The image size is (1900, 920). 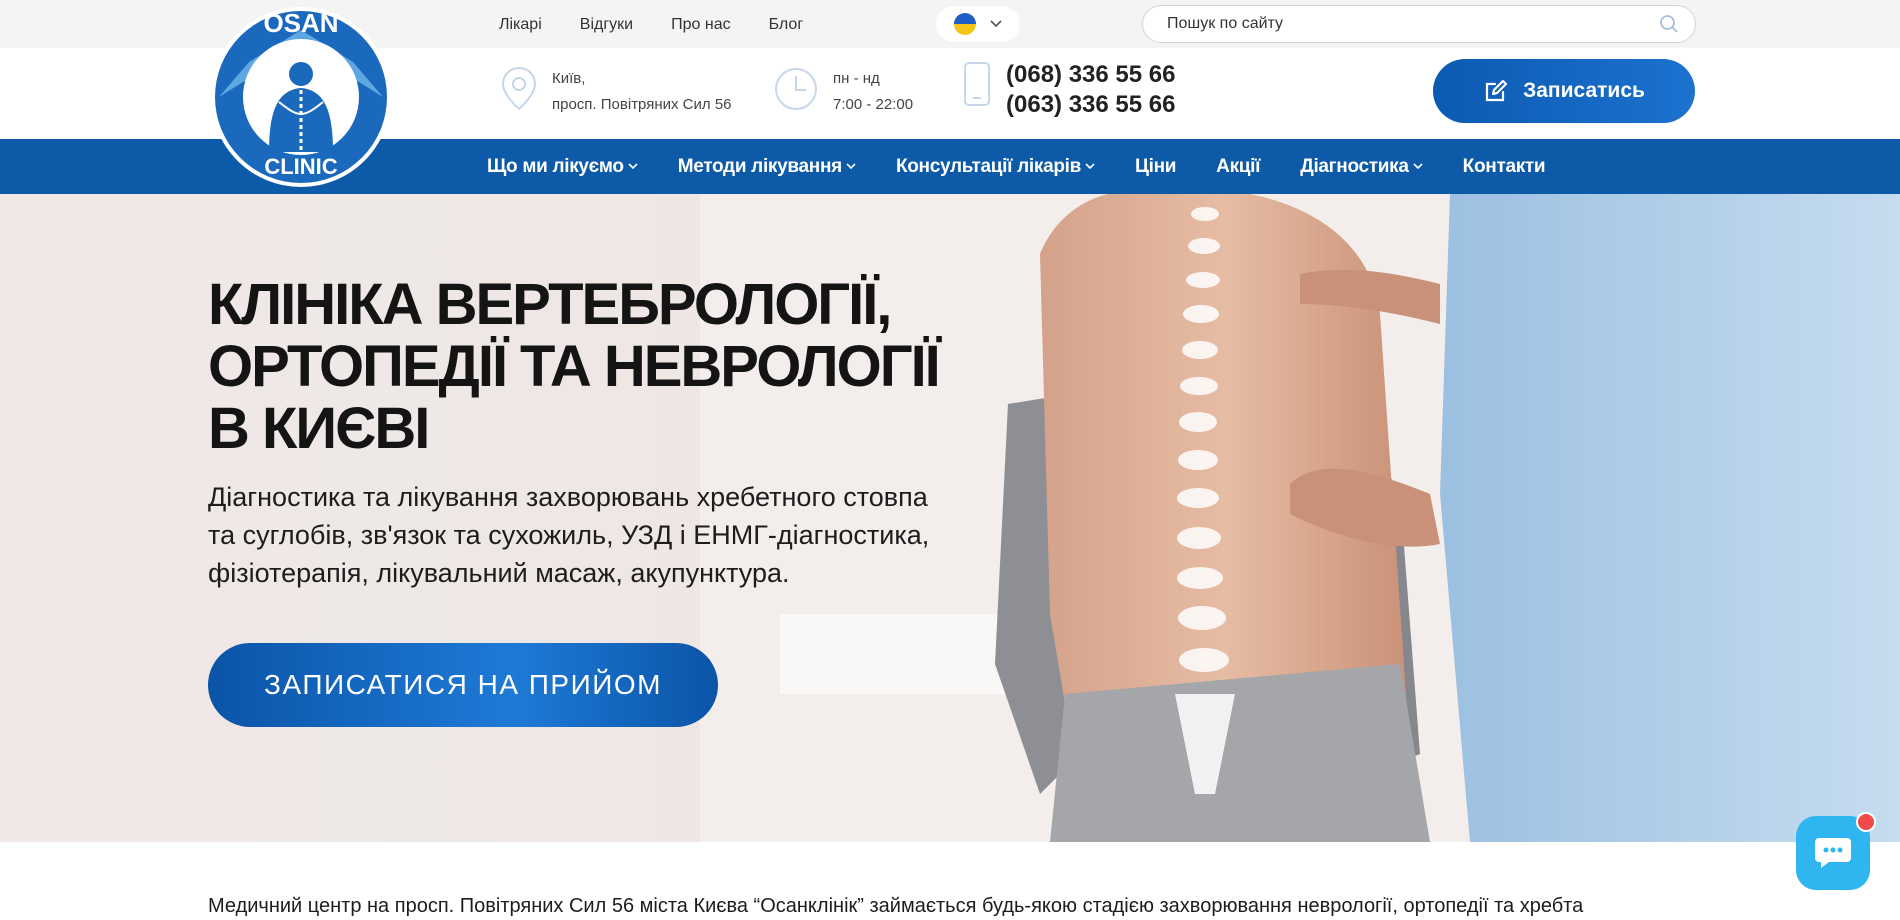 I want to click on top-nav: Лікарі Відгуки Про нас Блог, so click(x=651, y=25).